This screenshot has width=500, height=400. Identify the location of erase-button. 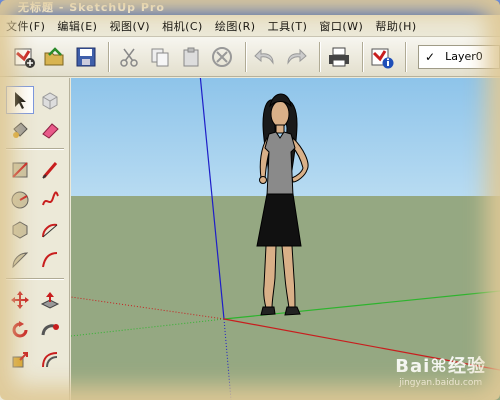
(222, 57).